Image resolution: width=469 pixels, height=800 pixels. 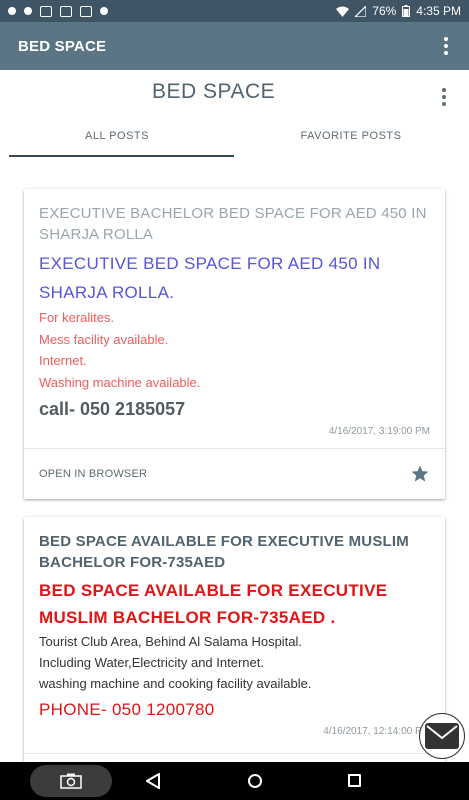 I want to click on star-icon, so click(x=420, y=474).